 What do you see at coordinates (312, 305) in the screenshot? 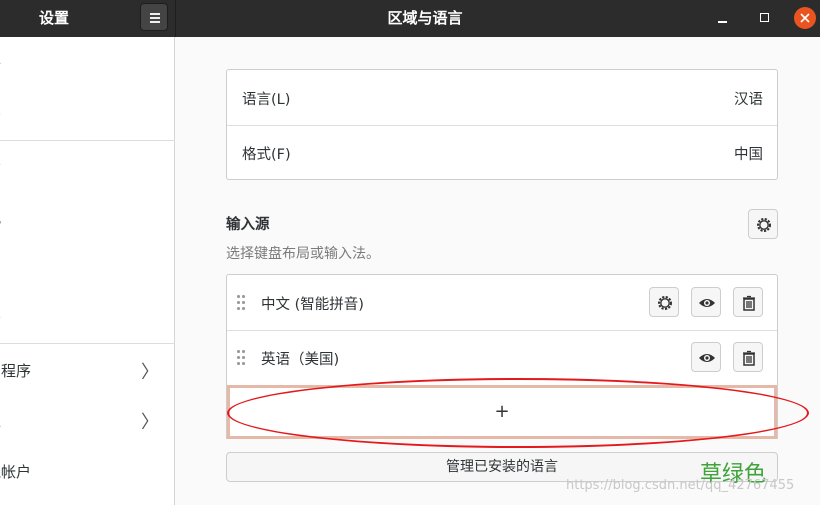
I see `input-source-label: 中文 (智能拼音)` at bounding box center [312, 305].